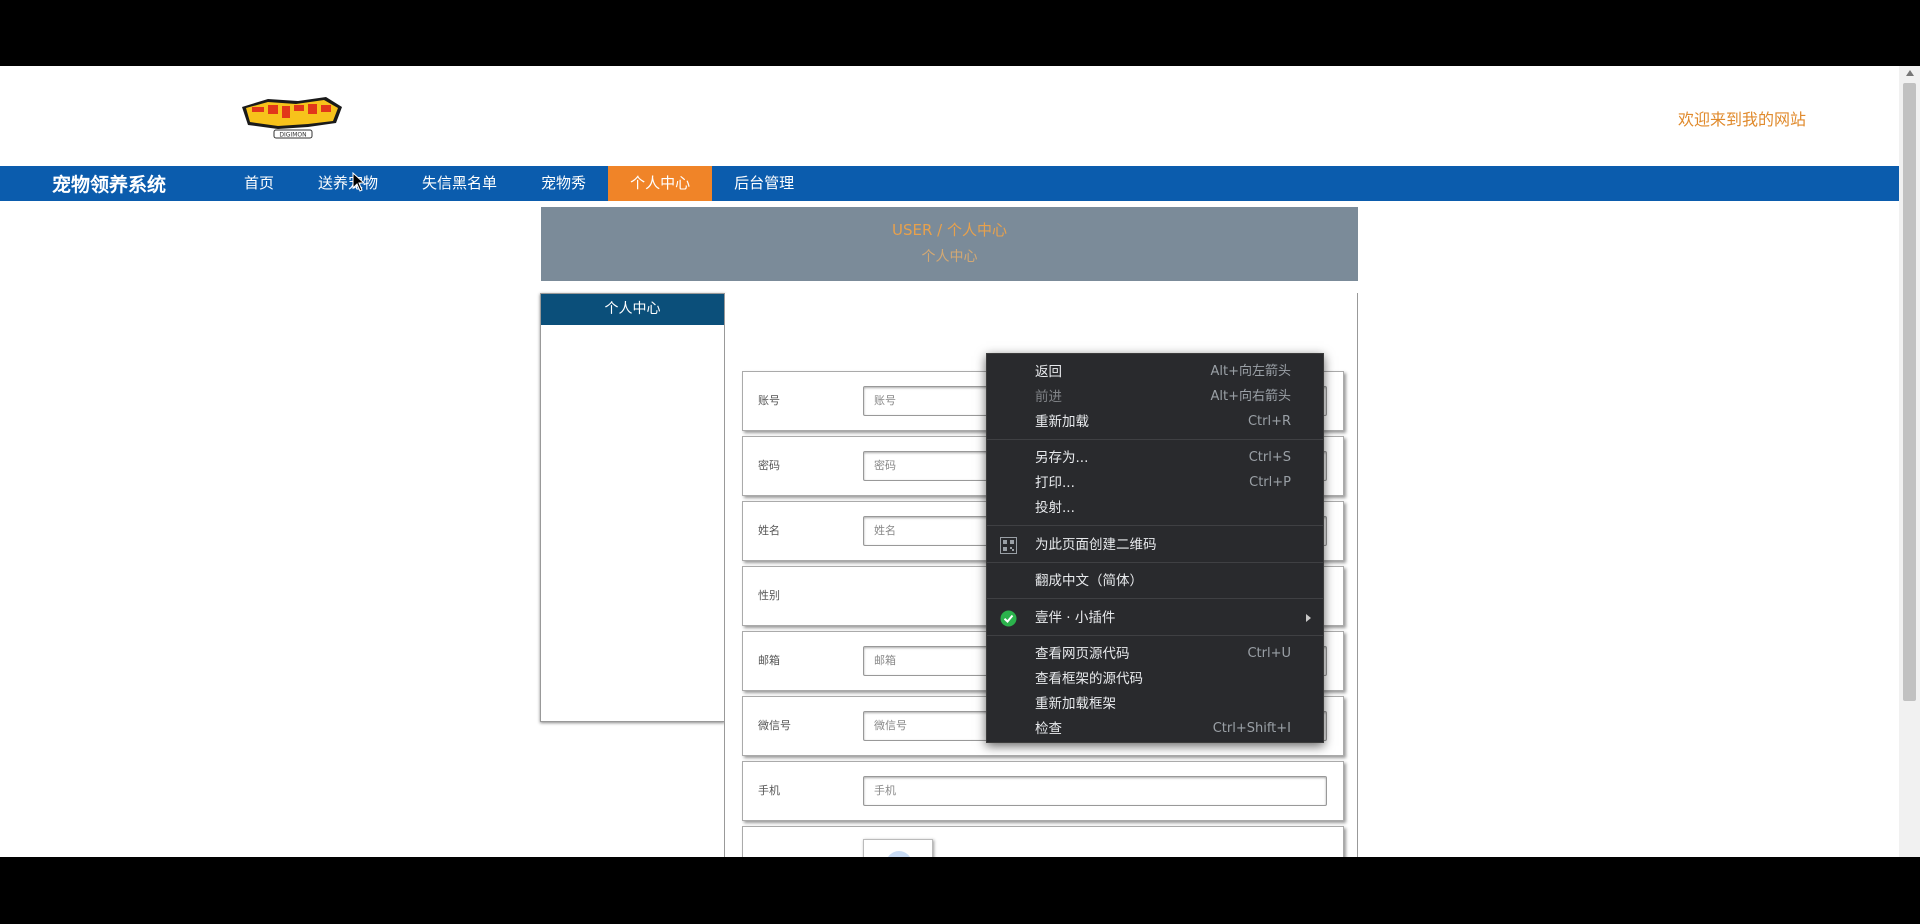 This screenshot has height=924, width=1920. I want to click on phone-label: 手机, so click(769, 790).